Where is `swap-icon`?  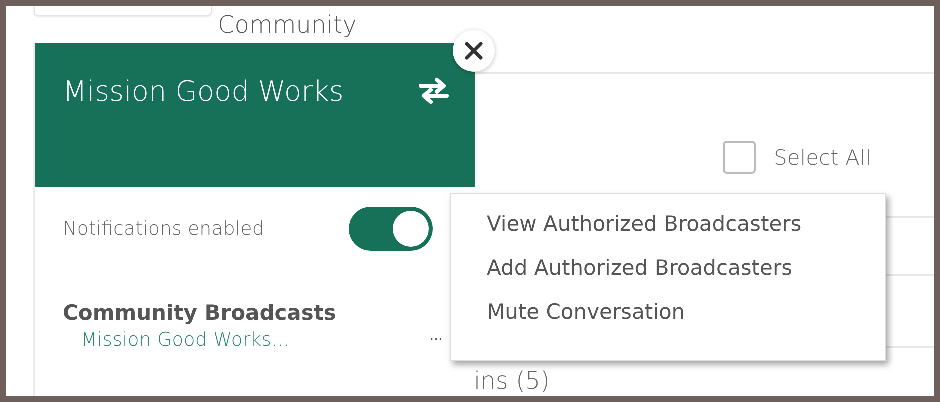 swap-icon is located at coordinates (434, 91).